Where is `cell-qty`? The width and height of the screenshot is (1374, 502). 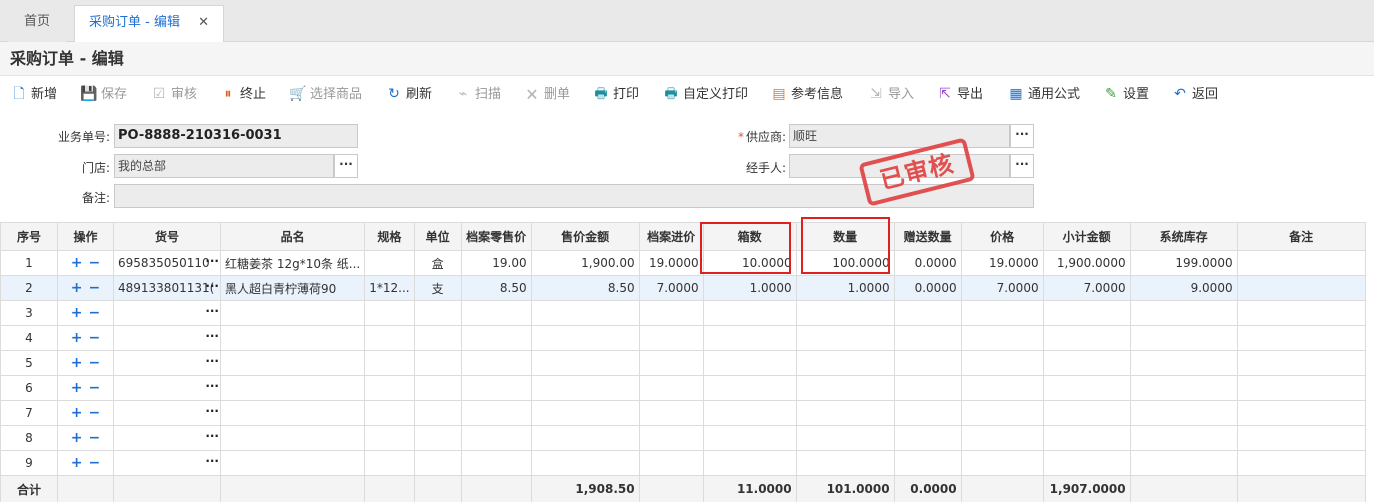
cell-qty is located at coordinates (845, 413).